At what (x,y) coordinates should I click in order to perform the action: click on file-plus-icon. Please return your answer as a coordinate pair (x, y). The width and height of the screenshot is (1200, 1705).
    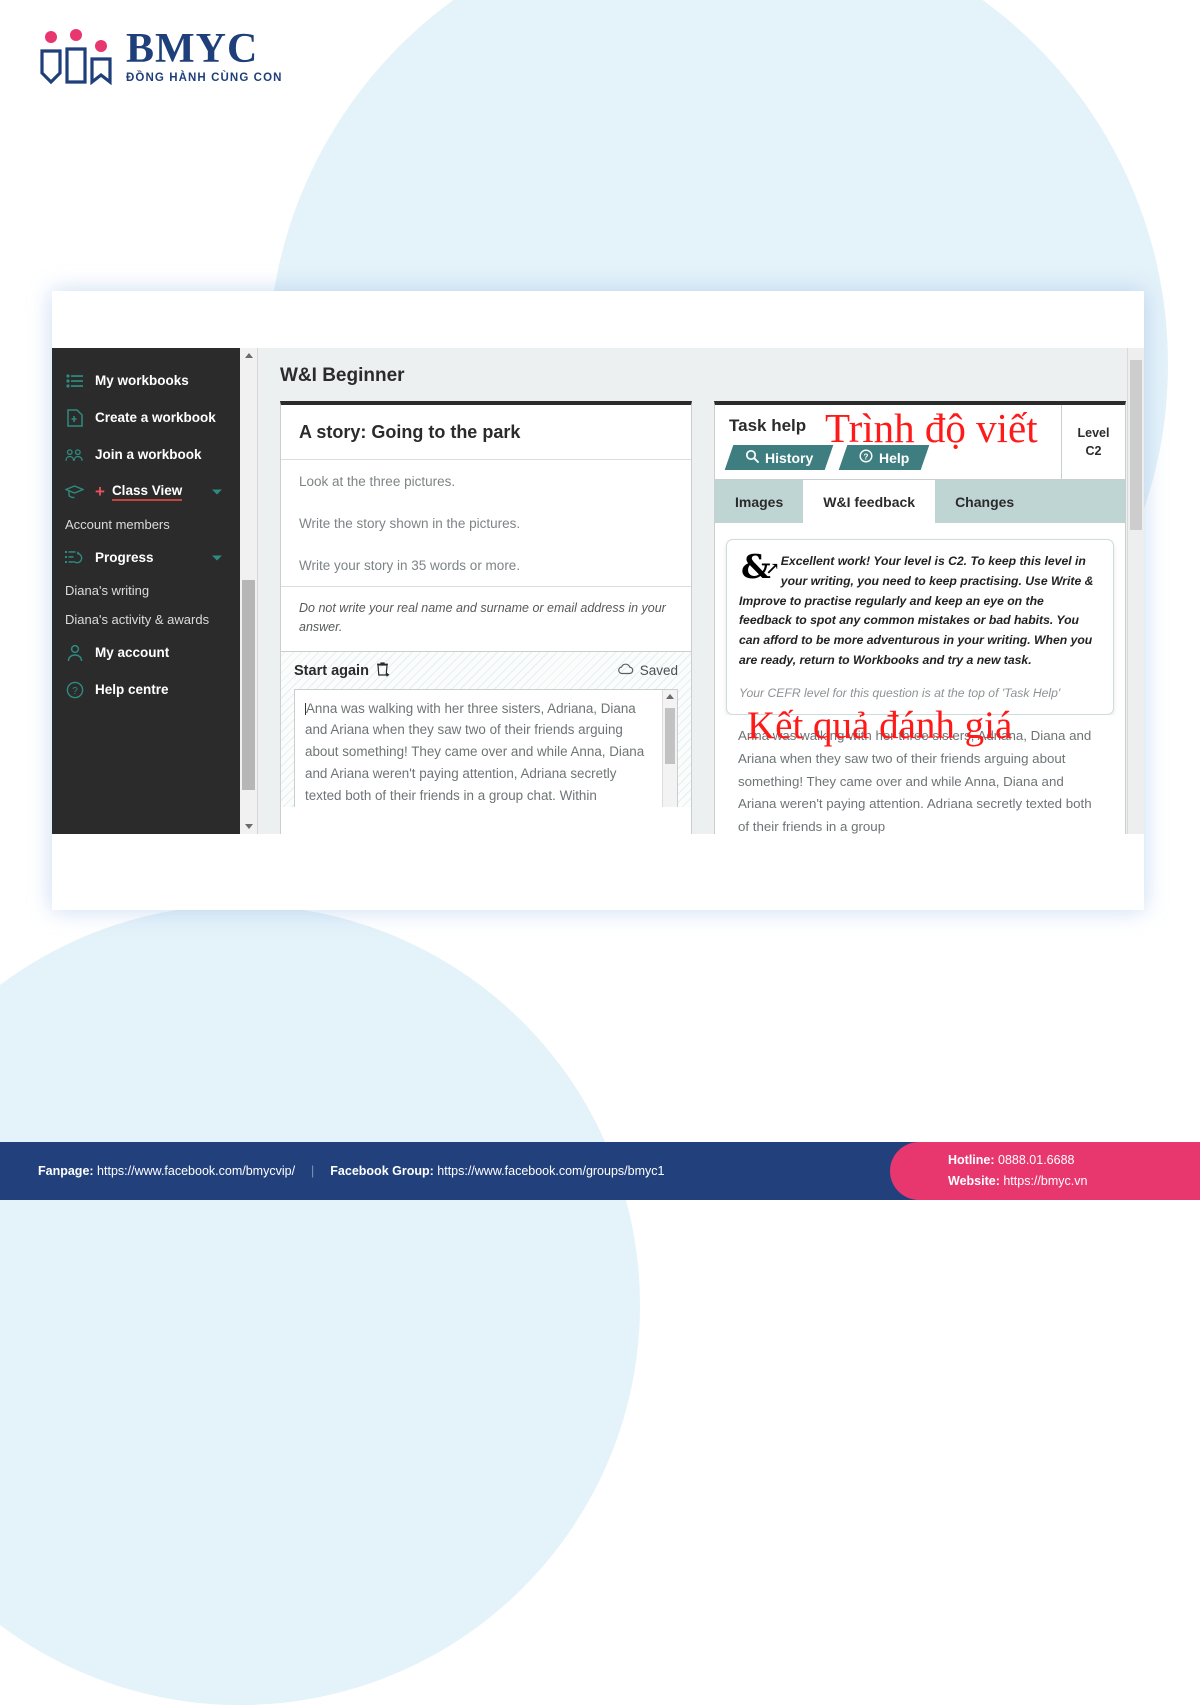
    Looking at the image, I should click on (74, 417).